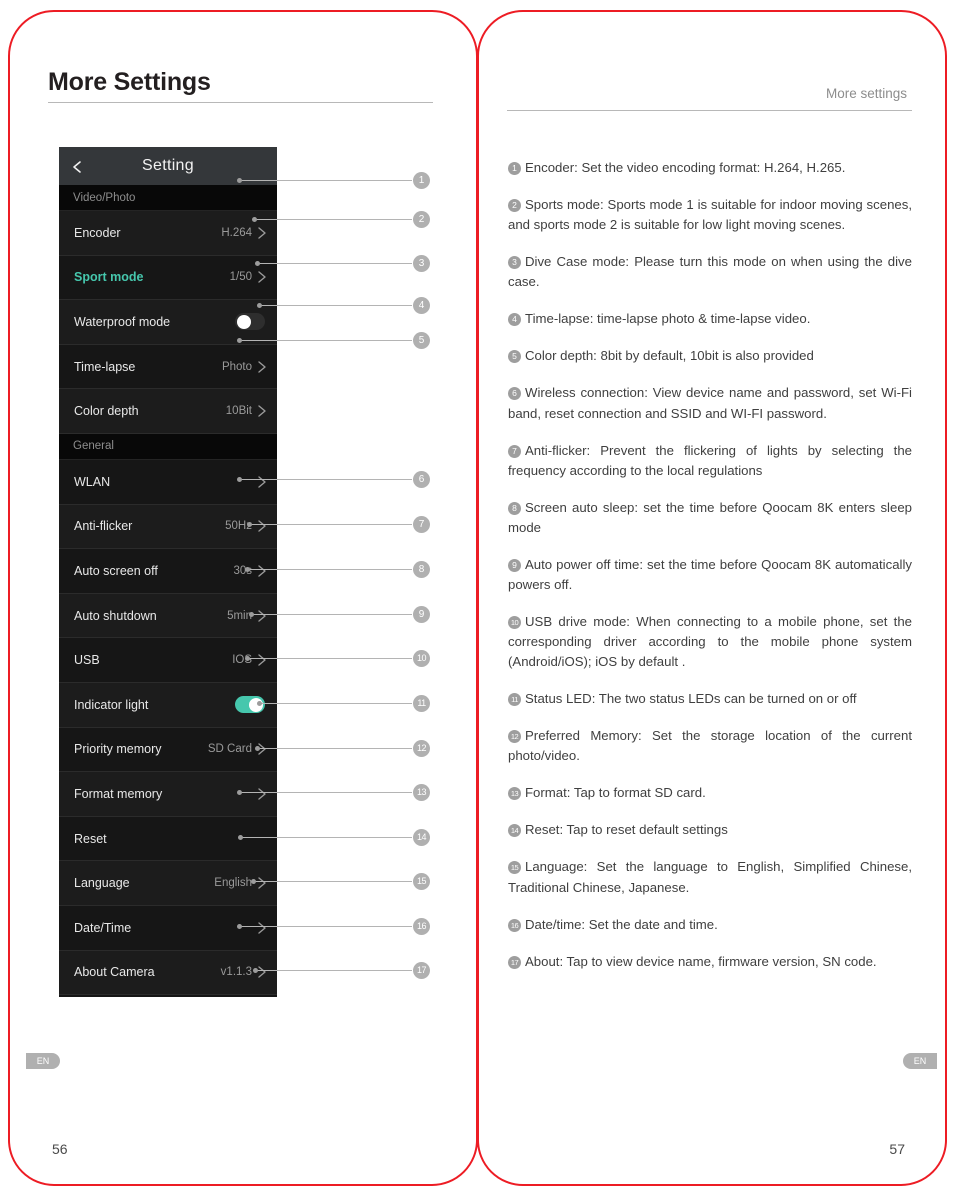 This screenshot has width=954, height=1191. What do you see at coordinates (233, 883) in the screenshot?
I see `row-value: English` at bounding box center [233, 883].